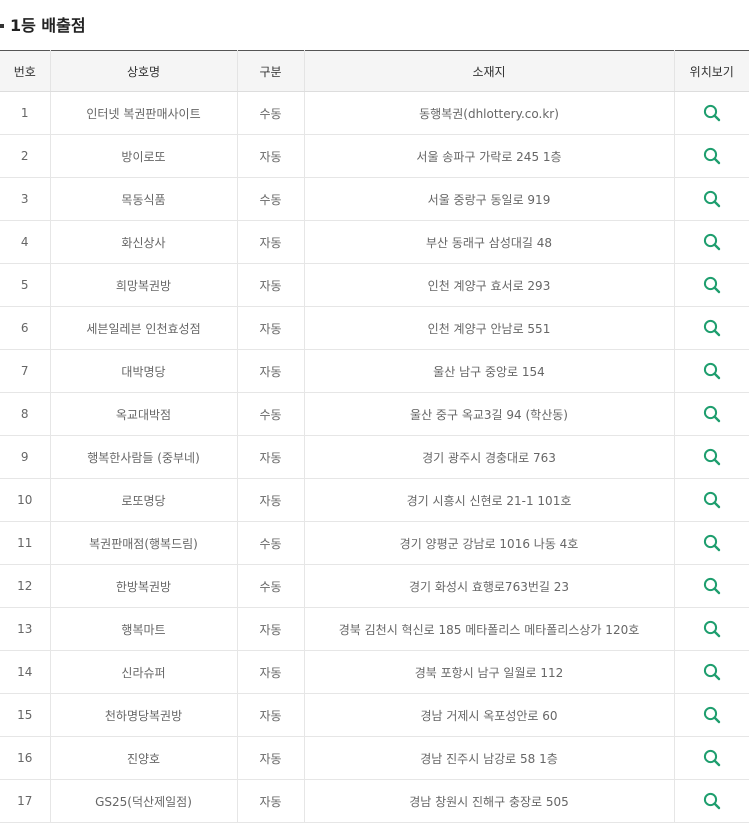 This screenshot has height=825, width=750. I want to click on header-number: 번호, so click(25, 71).